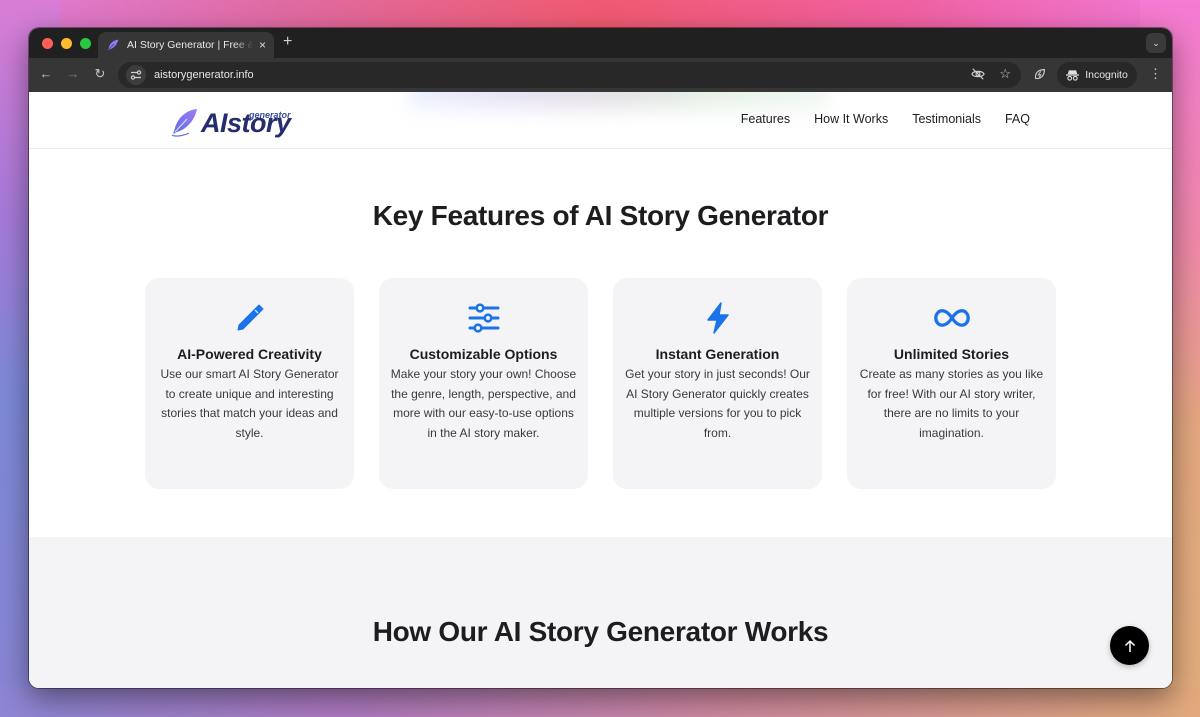 This screenshot has height=717, width=1200. I want to click on extension-leaf-icon, so click(1040, 74).